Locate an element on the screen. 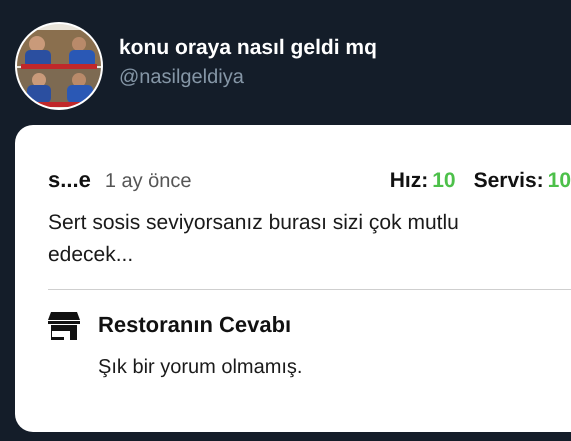 The image size is (571, 441). store-icon is located at coordinates (64, 326).